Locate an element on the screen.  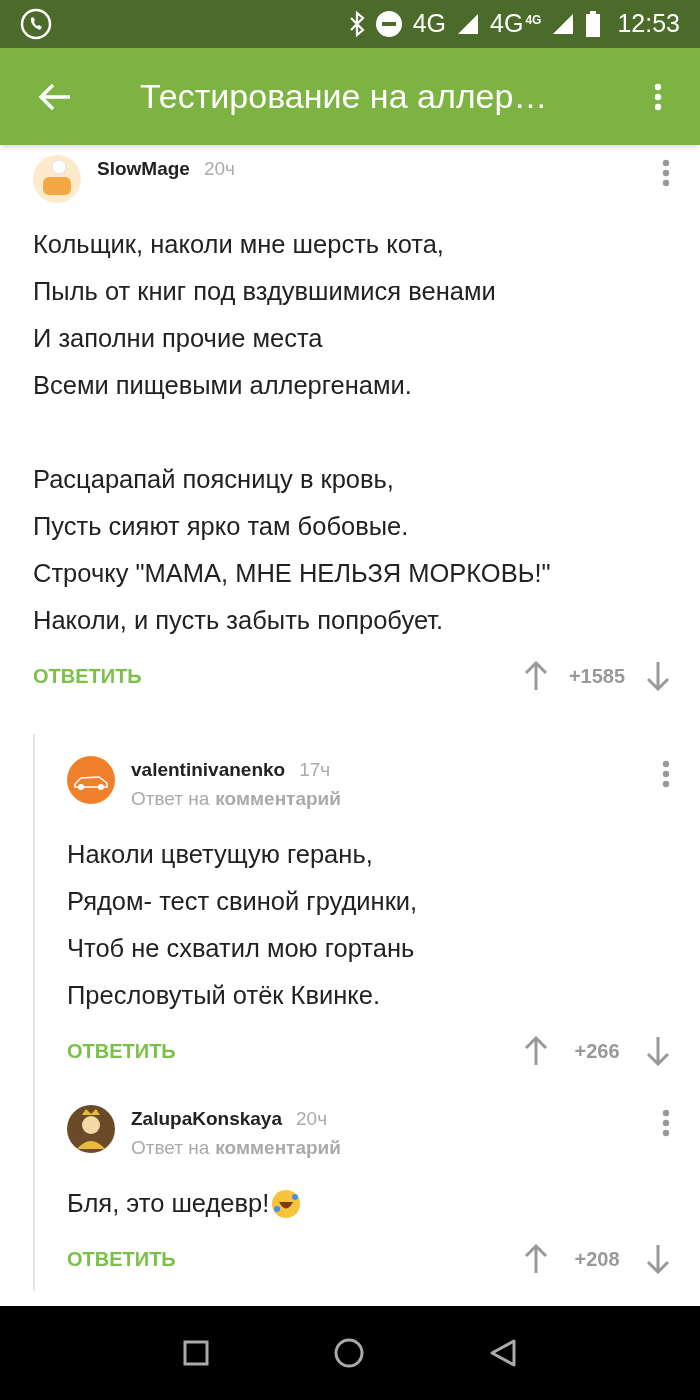
comment-line: Строчку "МАМА, МНЕ НЕЛЬЗЯ МОРКОВЬ!" is located at coordinates (292, 573).